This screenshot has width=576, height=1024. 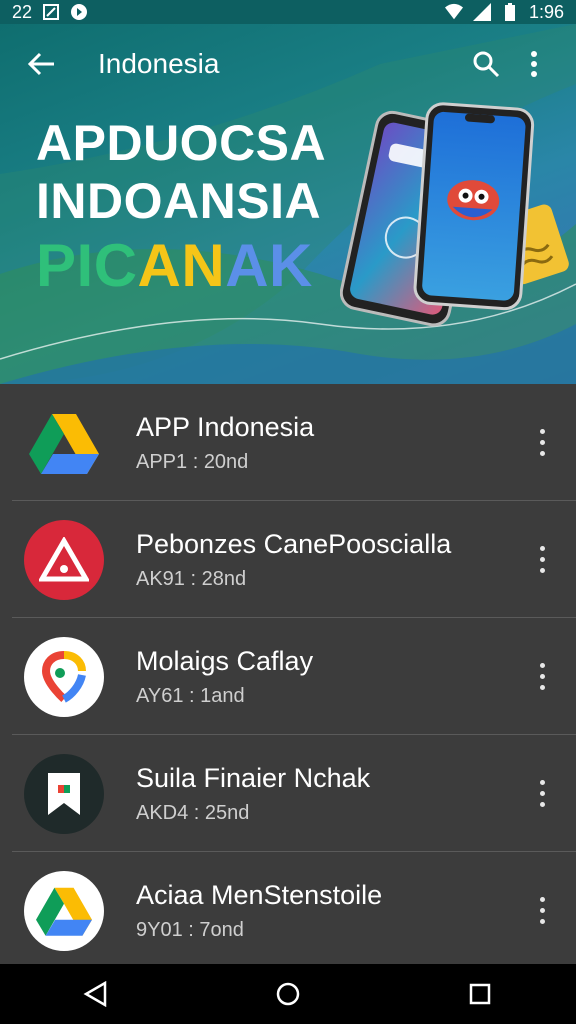 What do you see at coordinates (191, 578) in the screenshot?
I see `item-subtitle: AK91 : 28nd` at bounding box center [191, 578].